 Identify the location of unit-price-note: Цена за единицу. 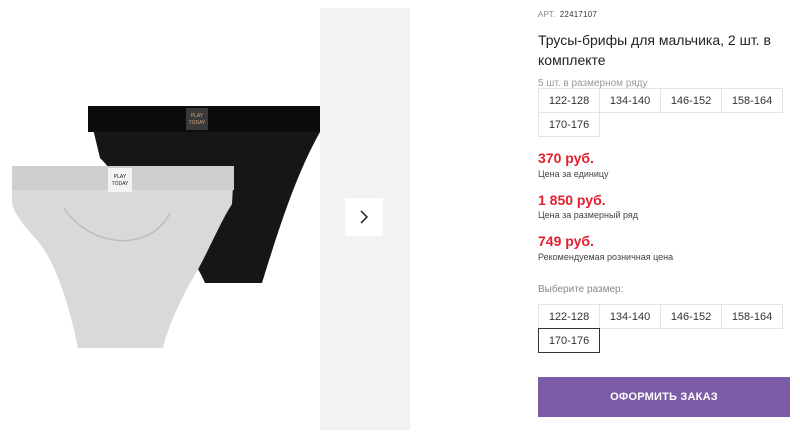
(573, 174).